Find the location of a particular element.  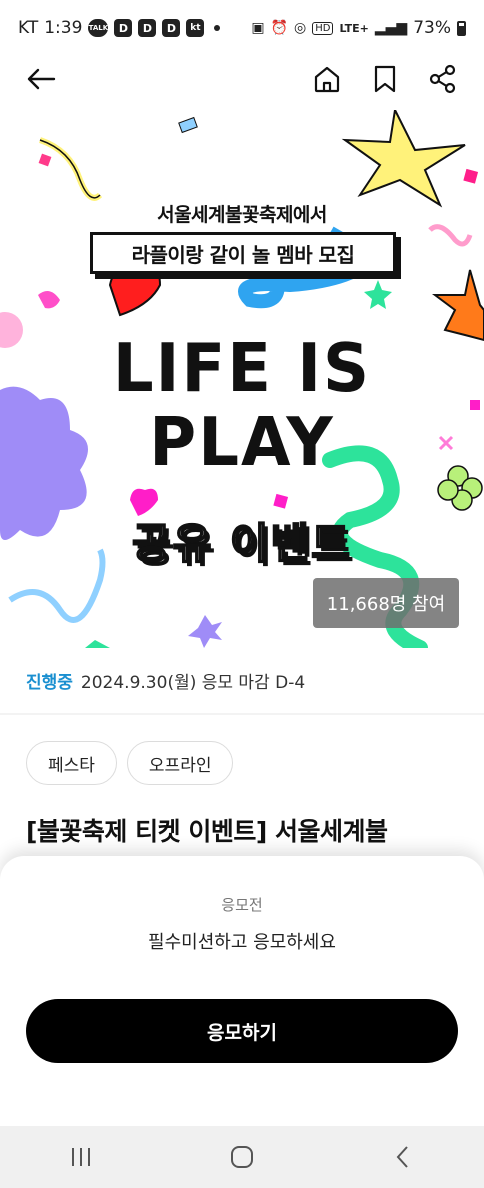

app-bar is located at coordinates (242, 79).